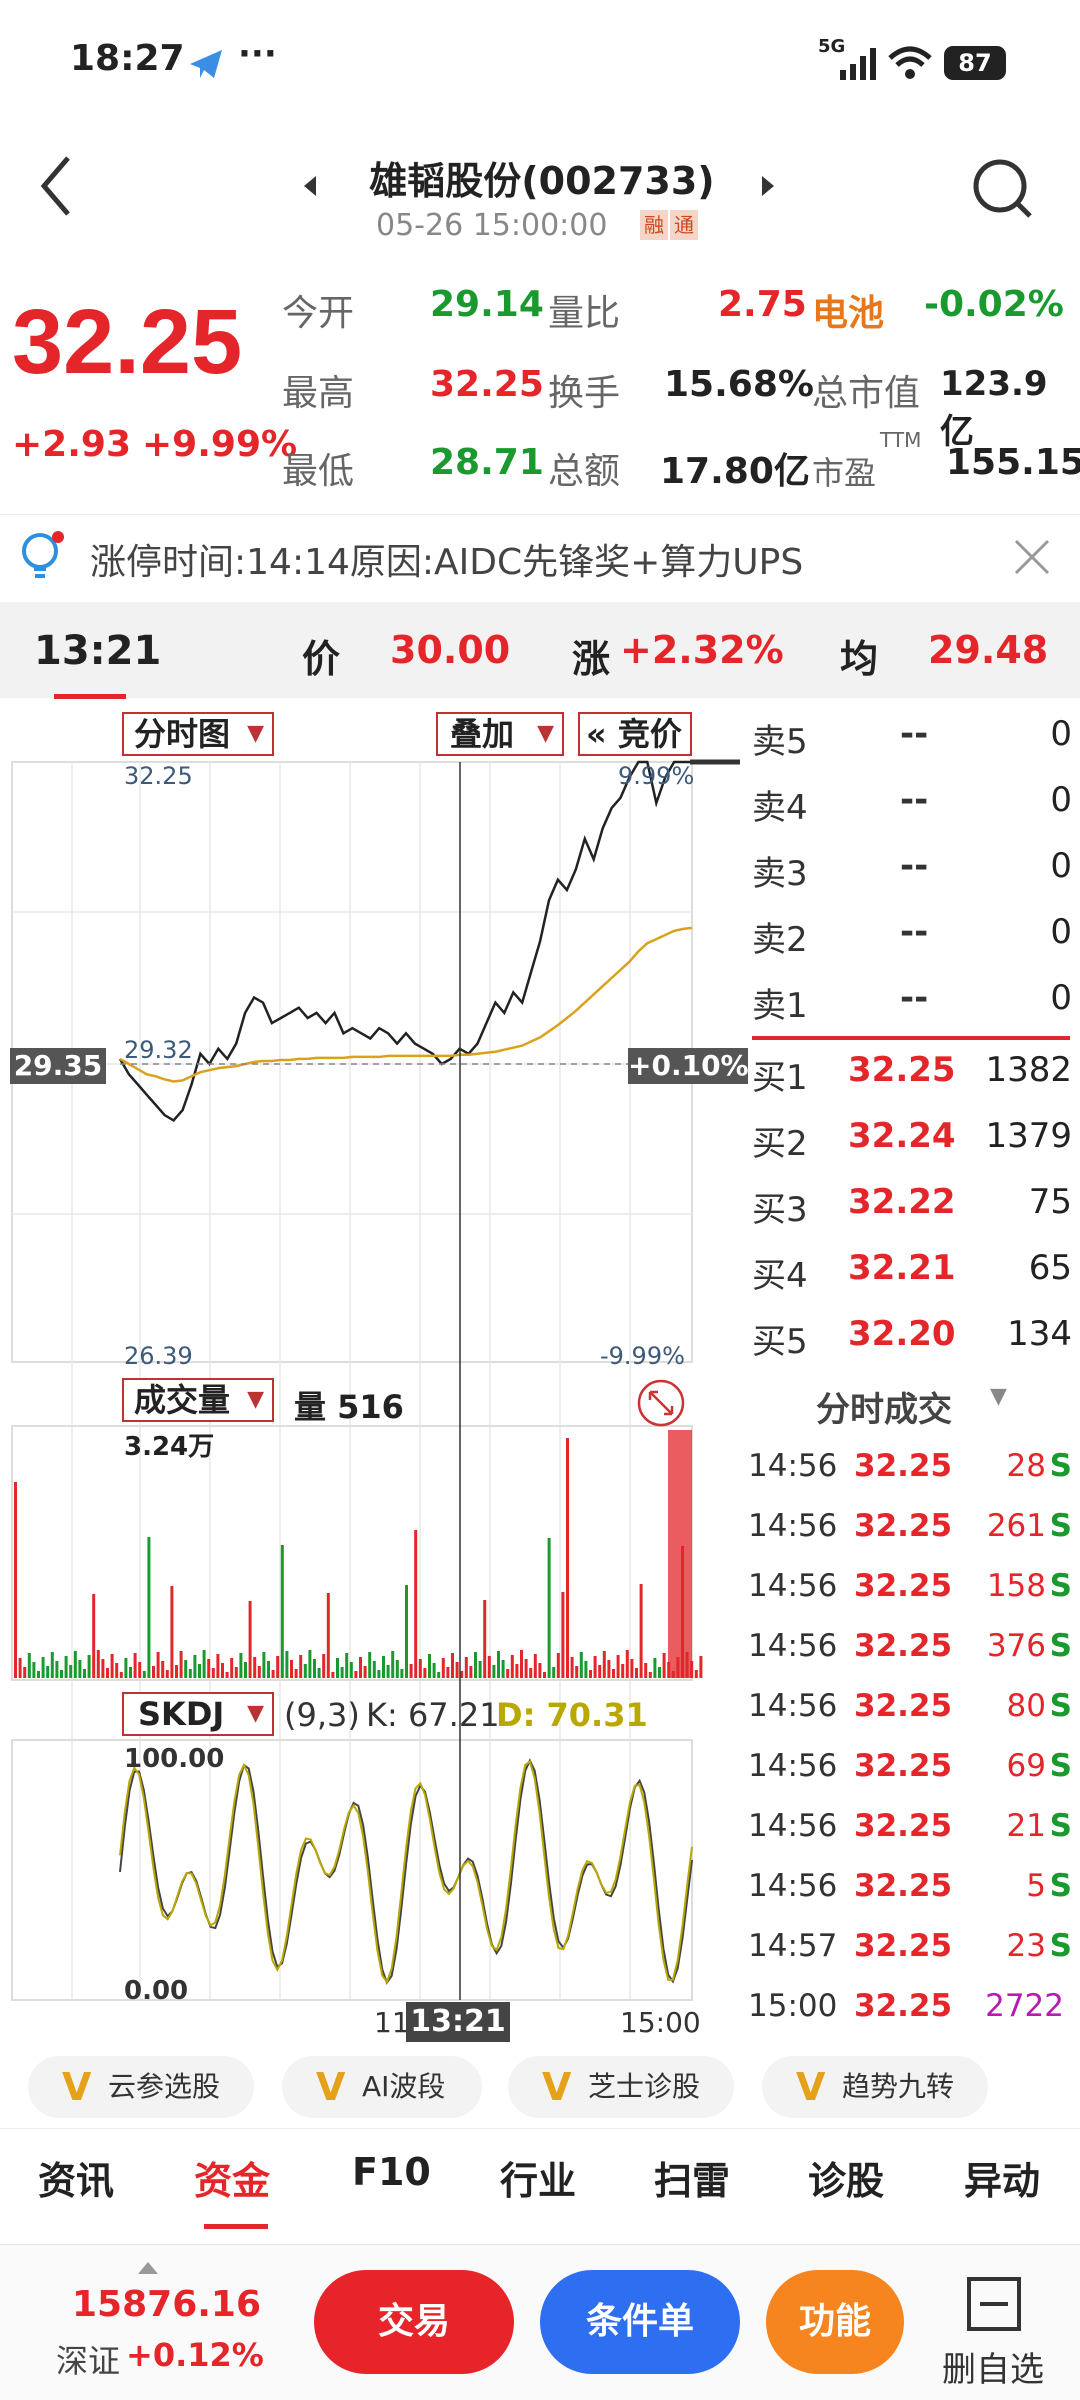 Image resolution: width=1080 pixels, height=2400 pixels. Describe the element at coordinates (198, 1400) in the screenshot. I see `volume-dropdown: 成交量 ▼` at that location.